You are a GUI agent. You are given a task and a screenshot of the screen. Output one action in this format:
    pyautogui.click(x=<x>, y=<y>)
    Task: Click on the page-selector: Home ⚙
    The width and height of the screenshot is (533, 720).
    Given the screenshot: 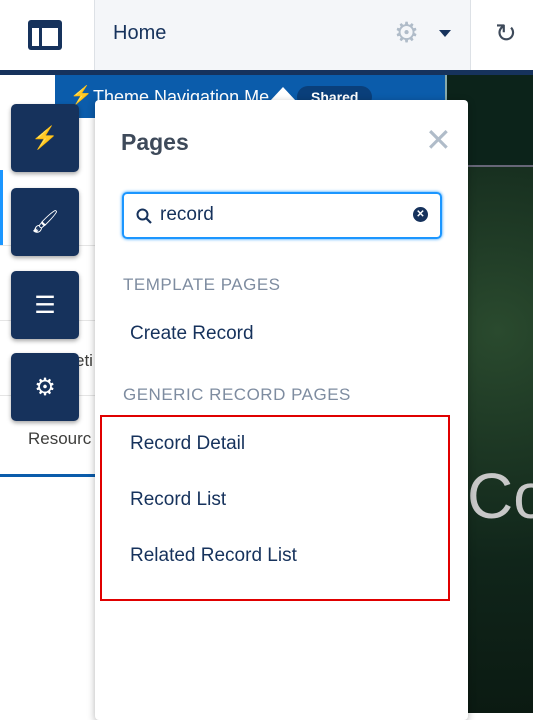 What is the action you would take?
    pyautogui.click(x=282, y=35)
    